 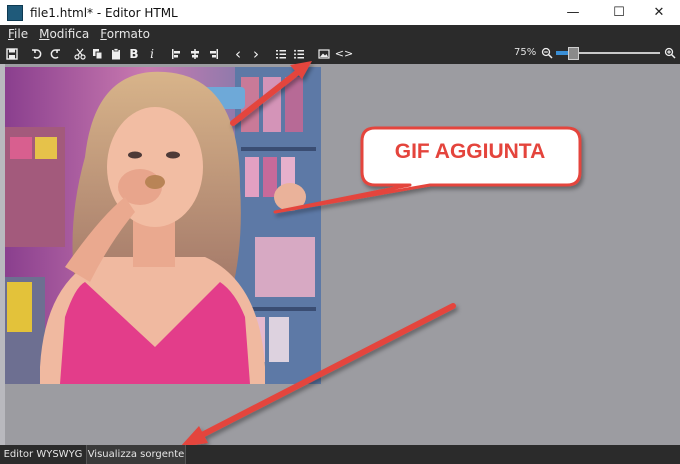 I want to click on menu-formato: Formato, so click(x=125, y=34).